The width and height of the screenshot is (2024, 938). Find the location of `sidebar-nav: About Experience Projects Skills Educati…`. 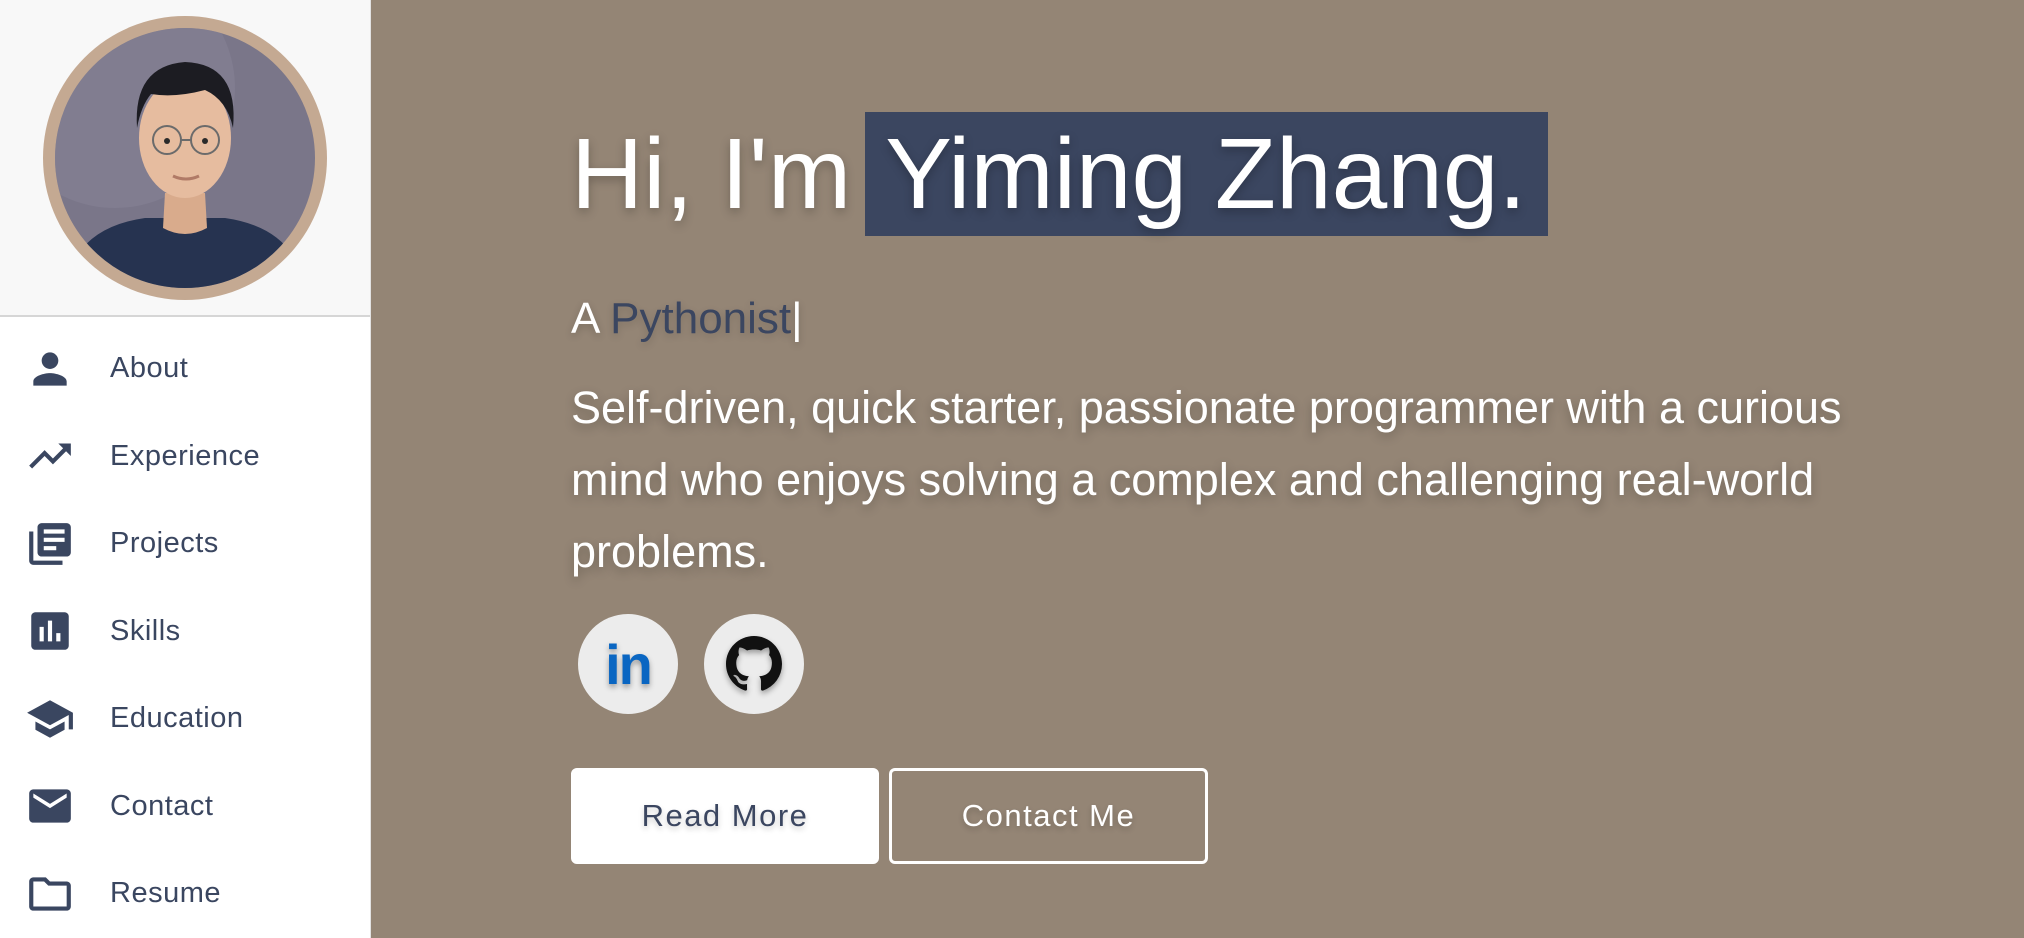

sidebar-nav: About Experience Projects Skills Educati… is located at coordinates (185, 627).